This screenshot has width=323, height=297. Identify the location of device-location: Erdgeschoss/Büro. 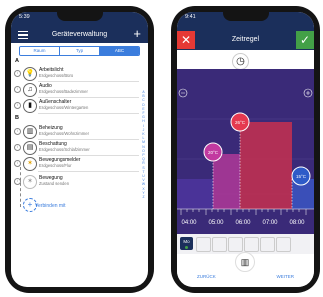
(56, 75).